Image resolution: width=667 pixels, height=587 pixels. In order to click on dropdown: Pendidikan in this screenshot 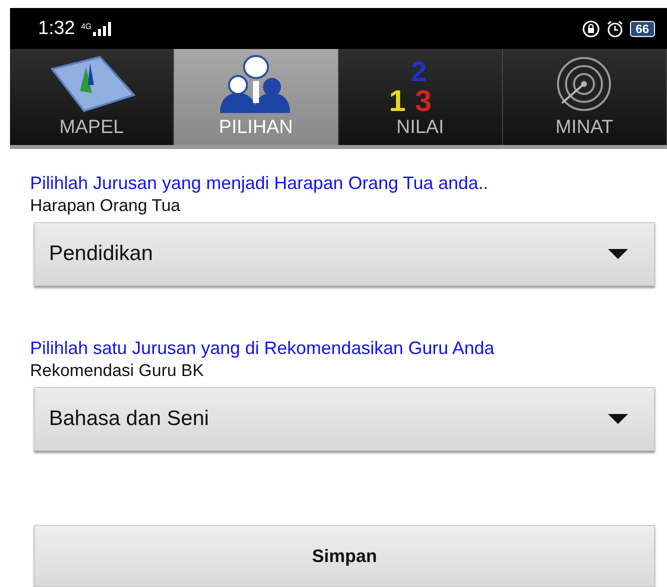, I will do `click(344, 254)`.